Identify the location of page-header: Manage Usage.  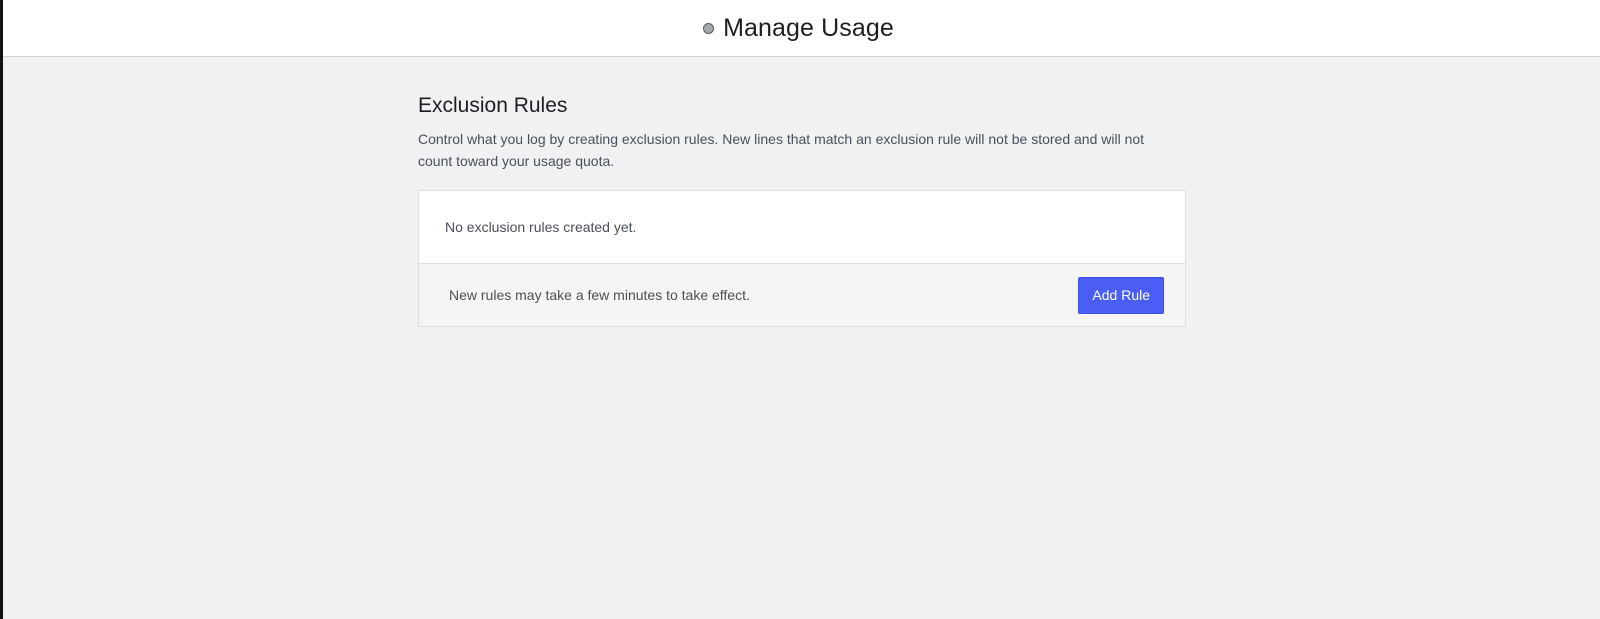
(801, 28).